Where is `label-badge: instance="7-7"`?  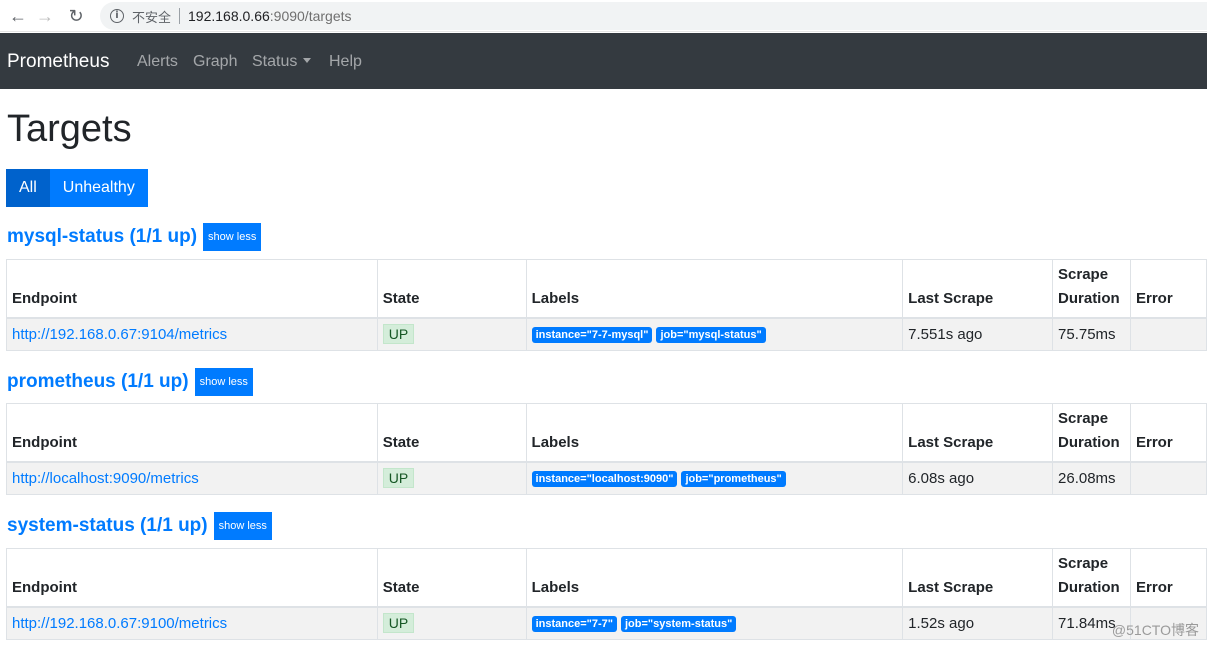
label-badge: instance="7-7" is located at coordinates (574, 624).